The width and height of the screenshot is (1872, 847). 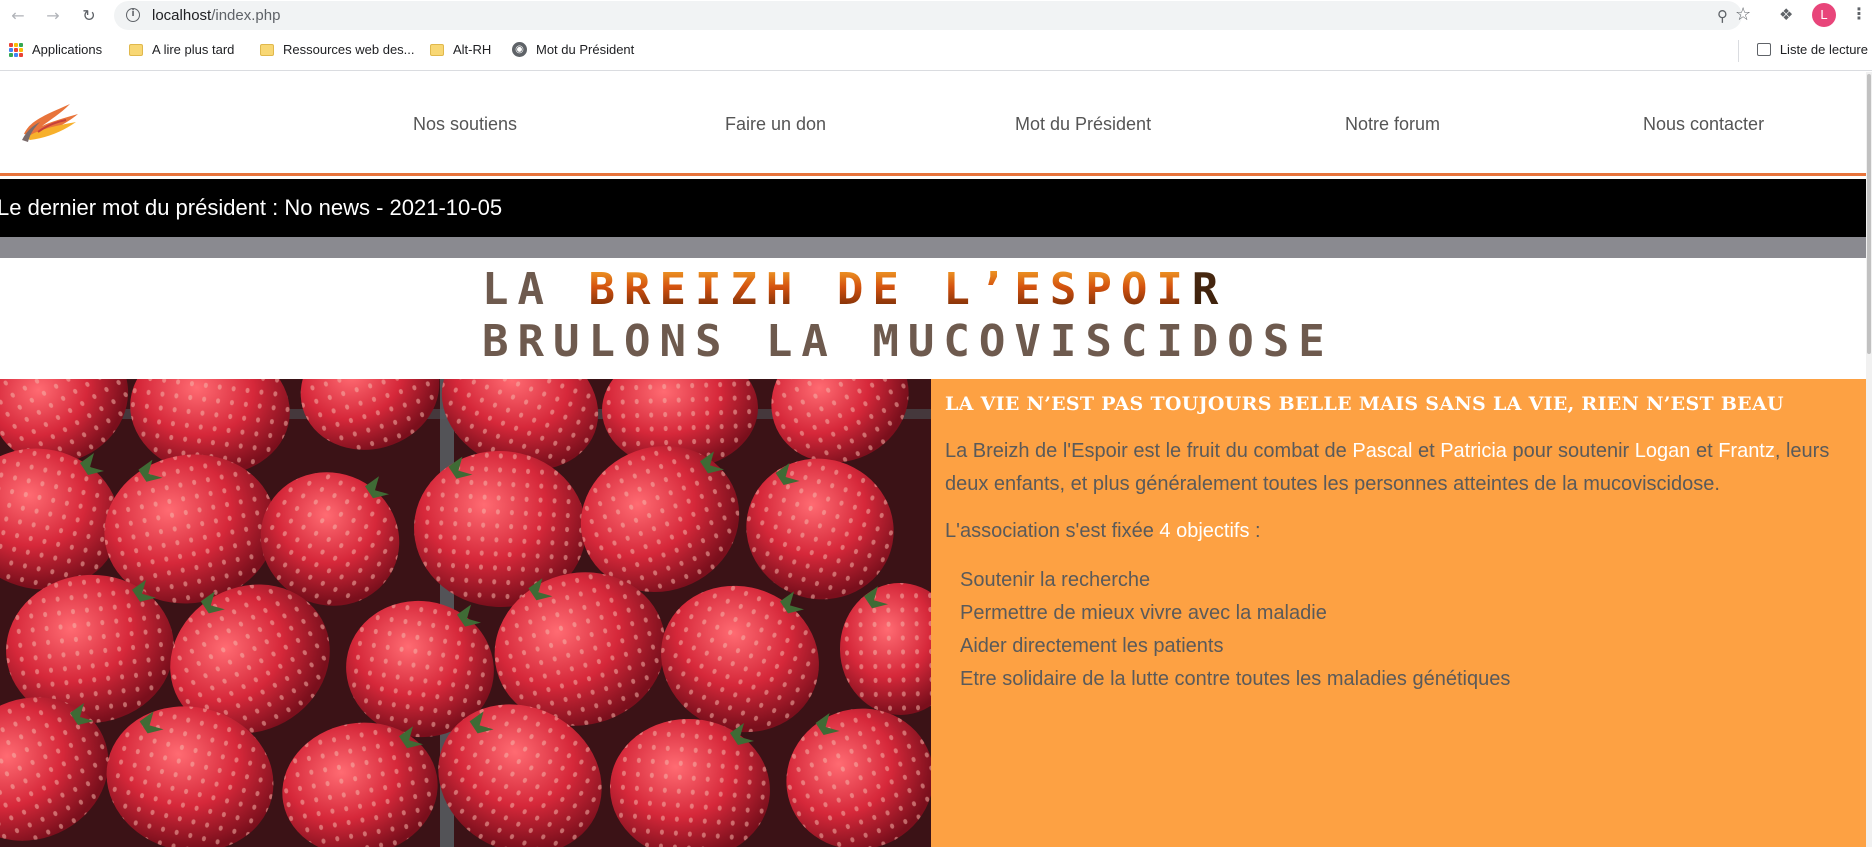 I want to click on hero-title-line-1: LA BREIZH DE L’ESPOIR, so click(x=854, y=289).